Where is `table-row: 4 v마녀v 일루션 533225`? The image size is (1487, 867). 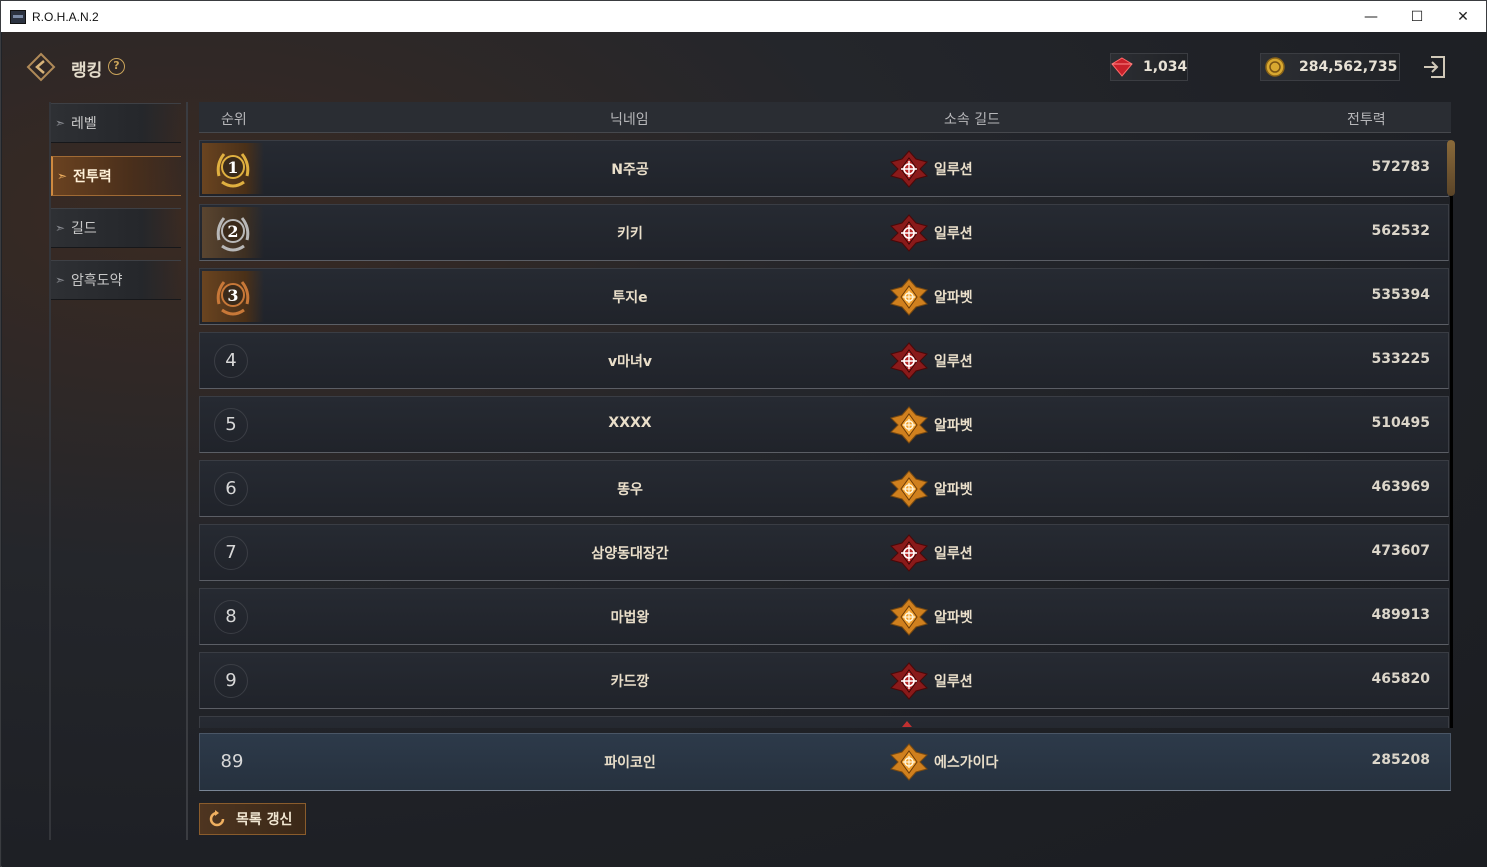 table-row: 4 v마녀v 일루션 533225 is located at coordinates (824, 360).